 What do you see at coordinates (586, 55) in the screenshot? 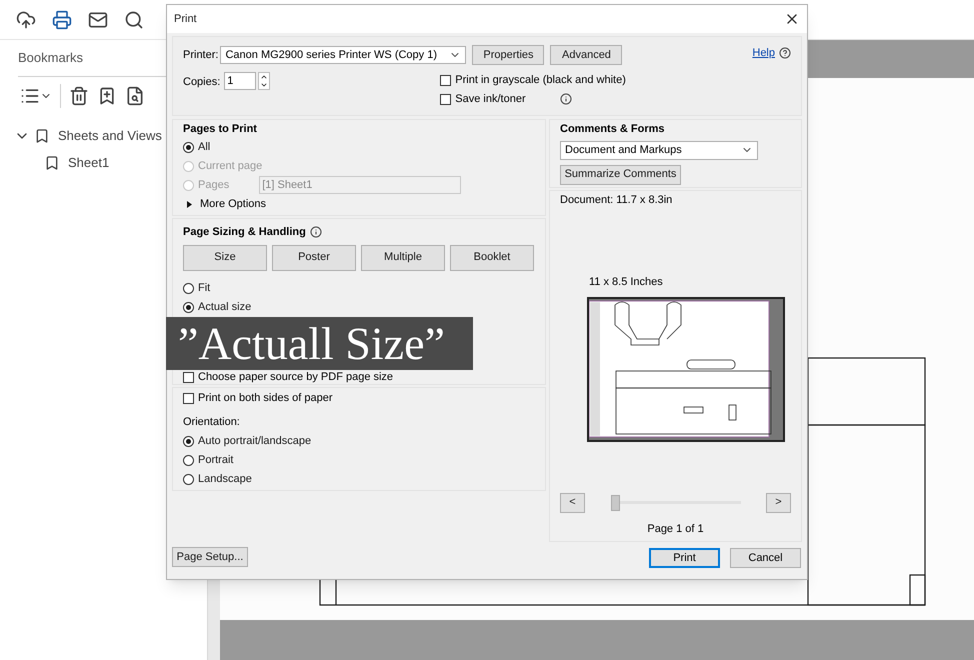
I see `advanced-button: Advanced` at bounding box center [586, 55].